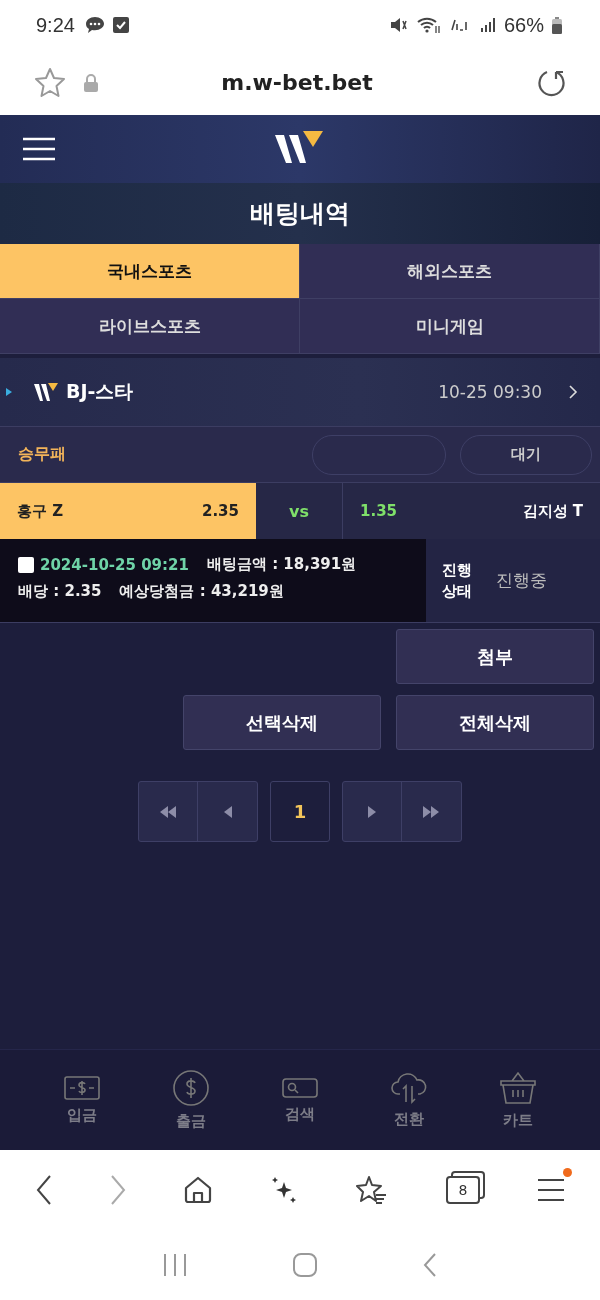  What do you see at coordinates (372, 811) in the screenshot?
I see `right-icon` at bounding box center [372, 811].